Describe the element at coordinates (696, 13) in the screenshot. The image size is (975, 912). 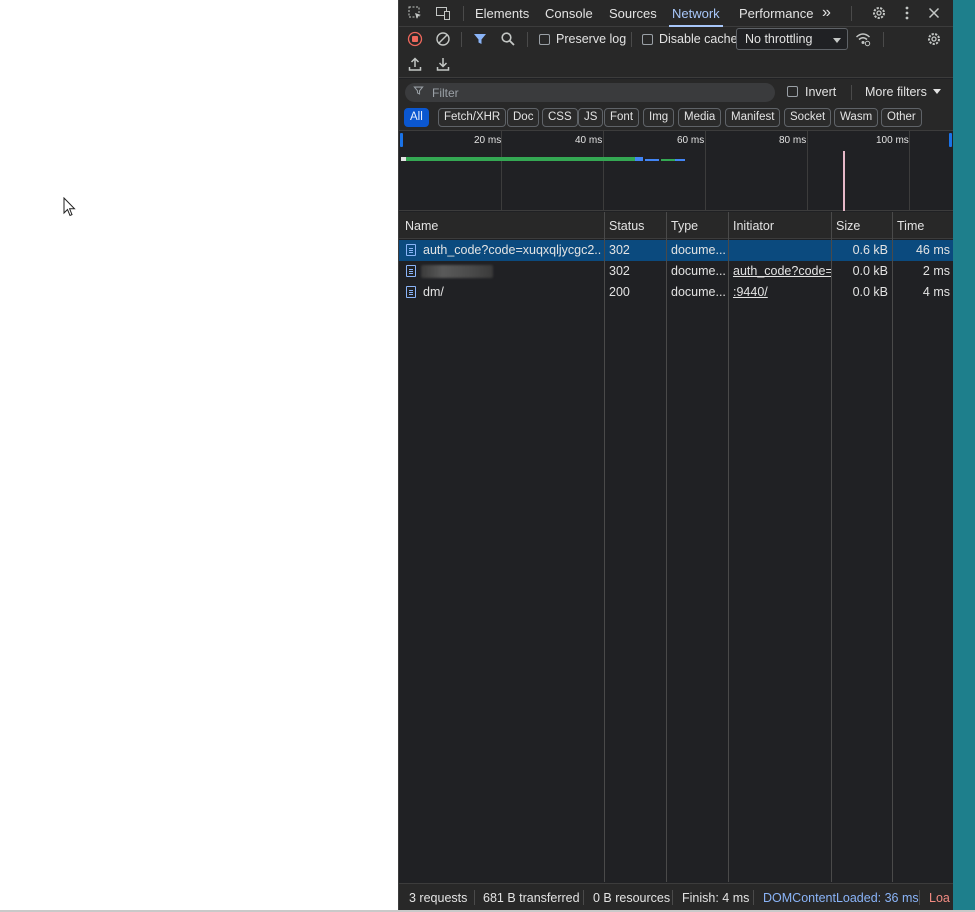
I see `tab-network: Network` at that location.